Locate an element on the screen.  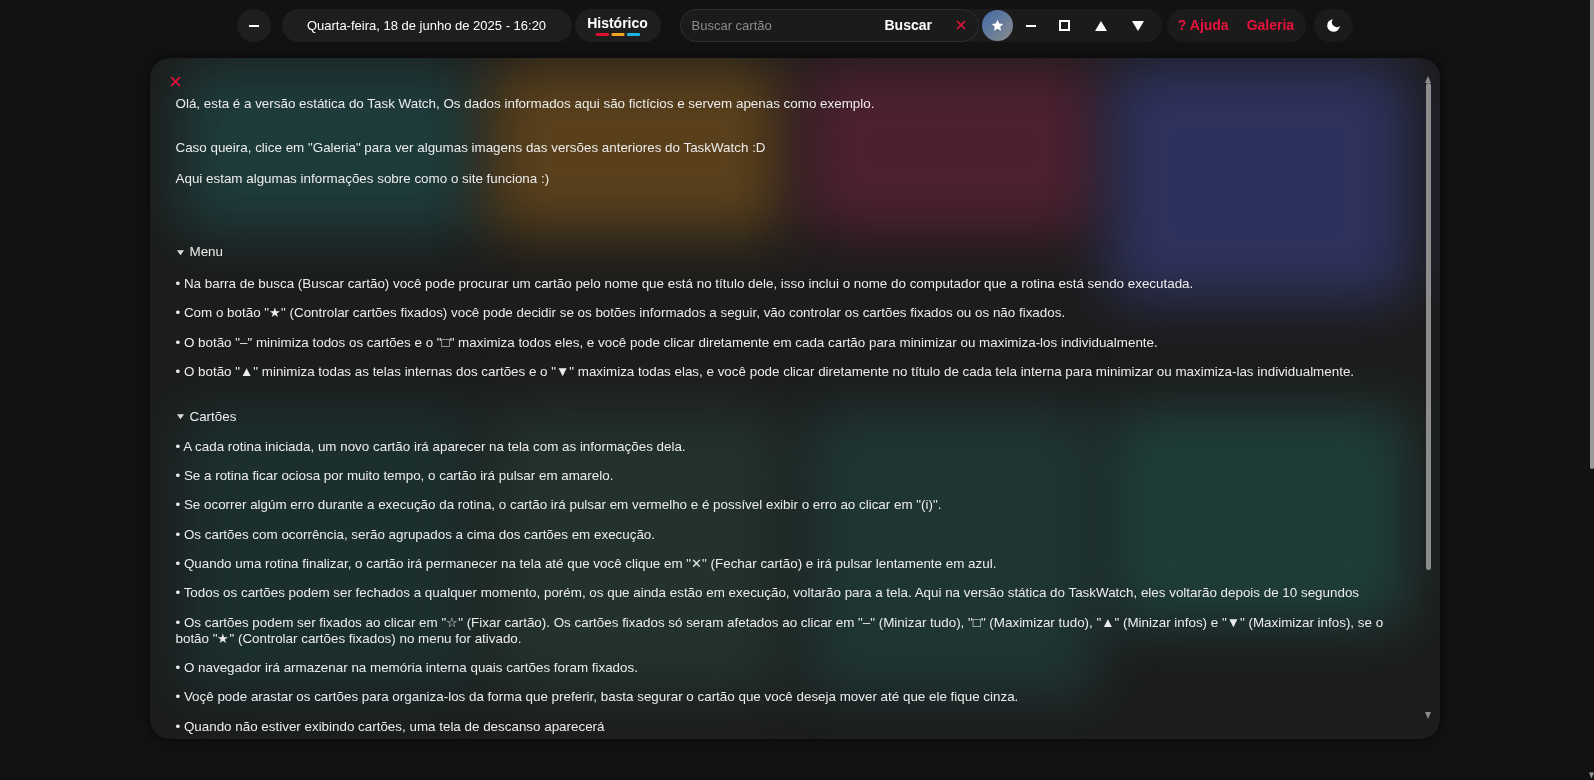
moon-icon is located at coordinates (1333, 25).